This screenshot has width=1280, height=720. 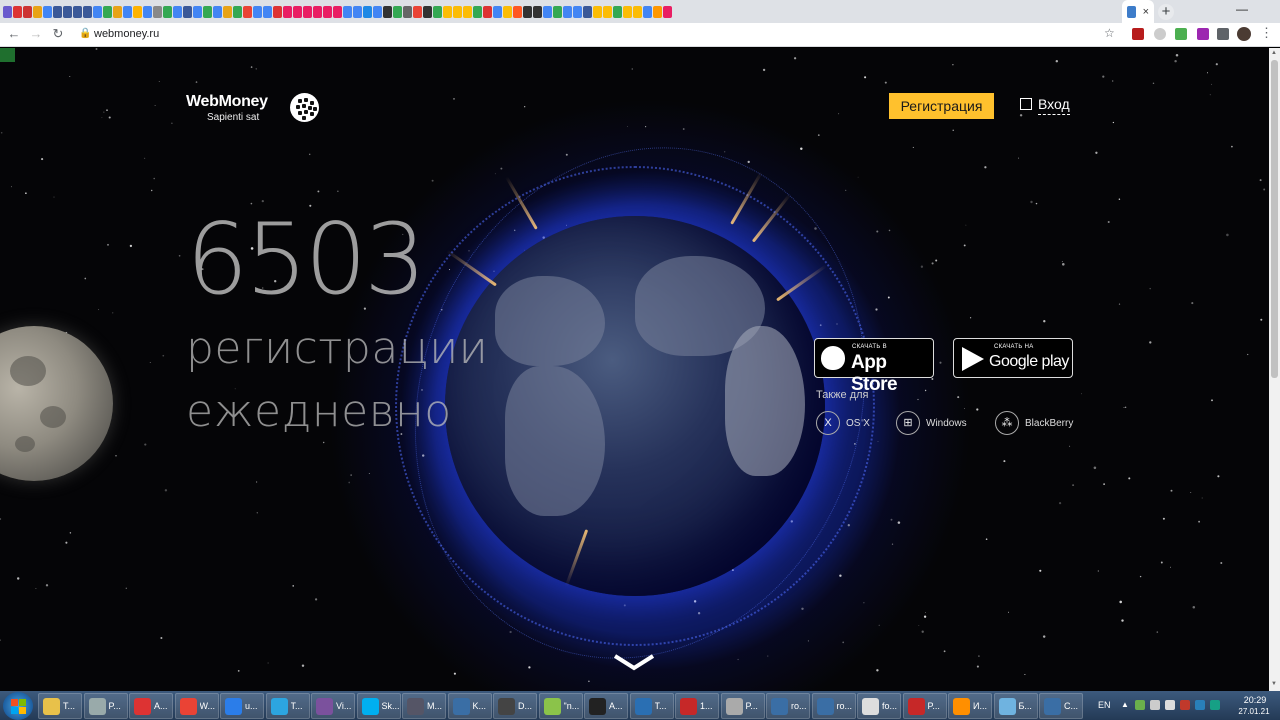 What do you see at coordinates (126, 34) in the screenshot?
I see `url-text: webmoney.ru` at bounding box center [126, 34].